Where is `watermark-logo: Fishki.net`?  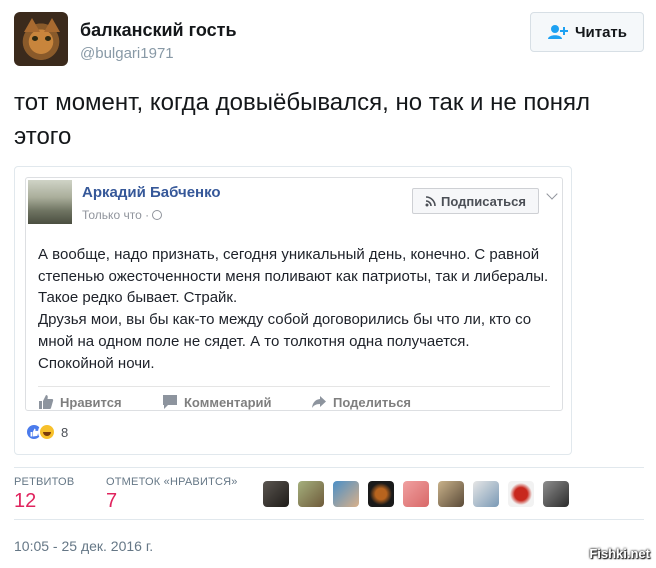 watermark-logo: Fishki.net is located at coordinates (619, 553).